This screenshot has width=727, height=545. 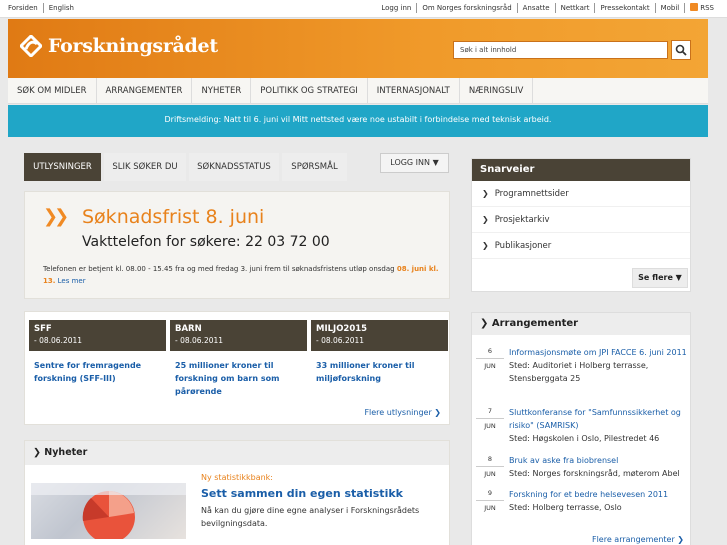 I want to click on event-day: 8, so click(x=490, y=460).